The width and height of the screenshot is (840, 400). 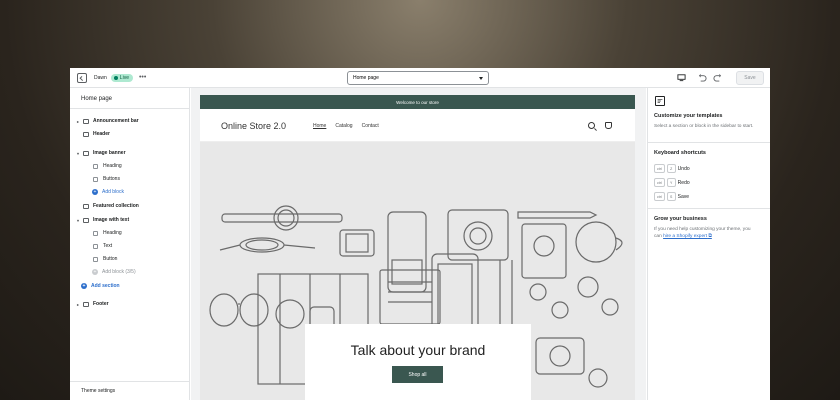 I want to click on sidebar-item-announcement-bar: ▸ Announcement bar, so click(x=130, y=121).